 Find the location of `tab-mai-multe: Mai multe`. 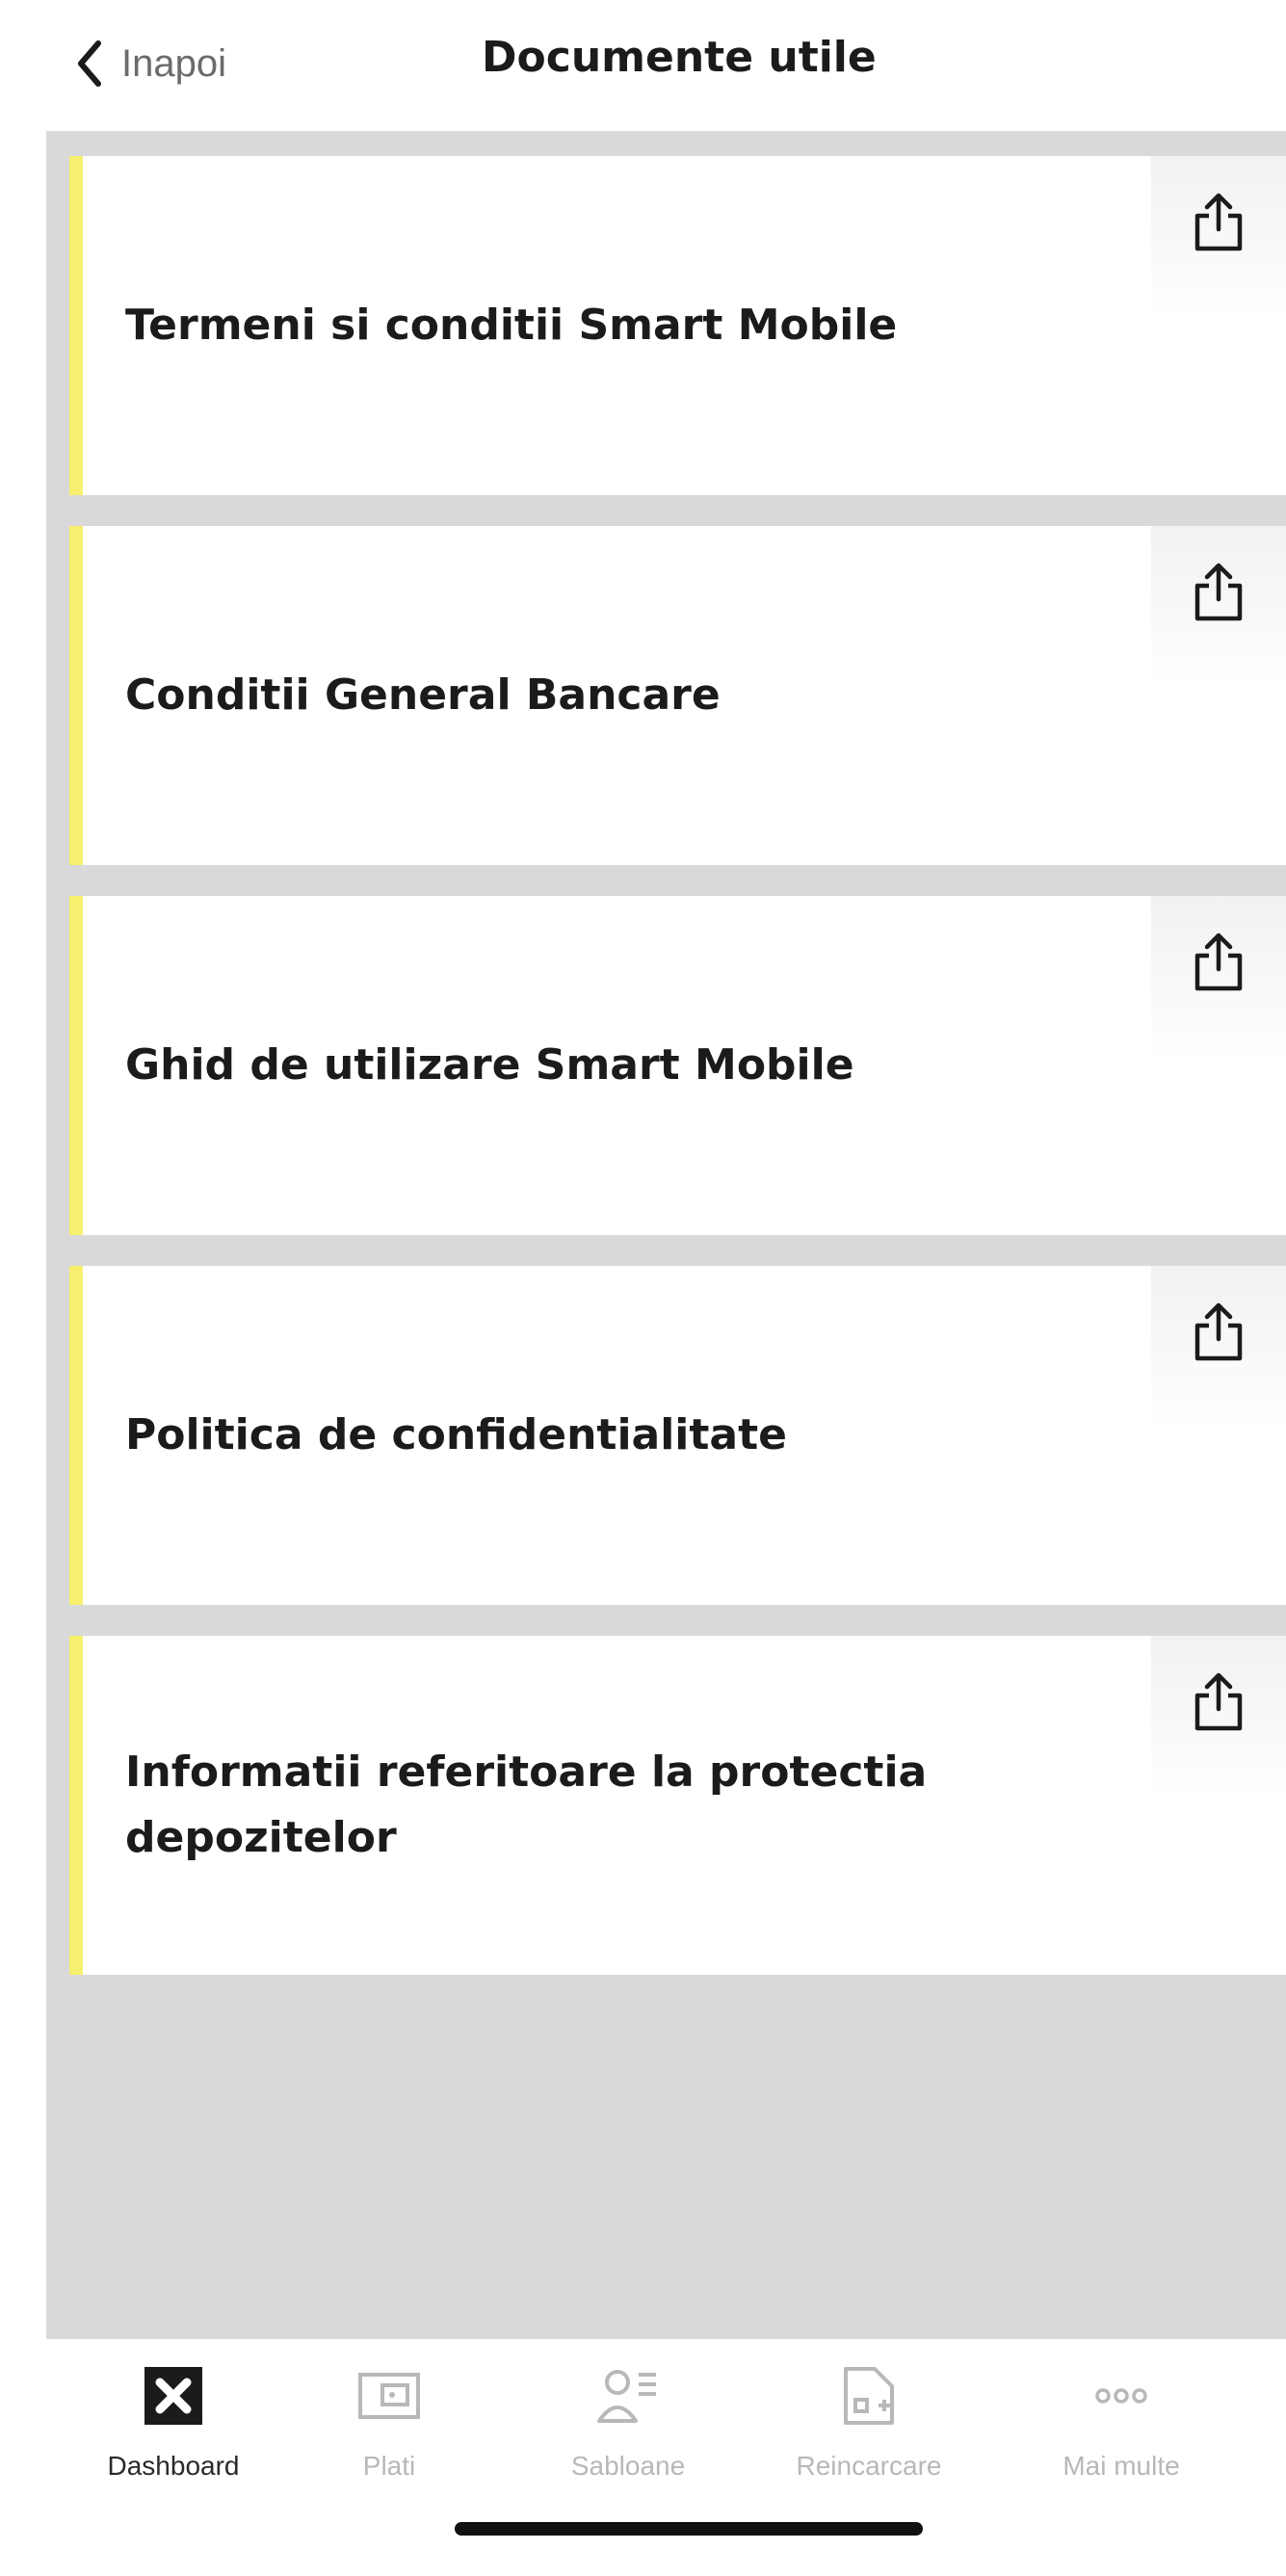

tab-mai-multe: Mai multe is located at coordinates (1121, 2423).